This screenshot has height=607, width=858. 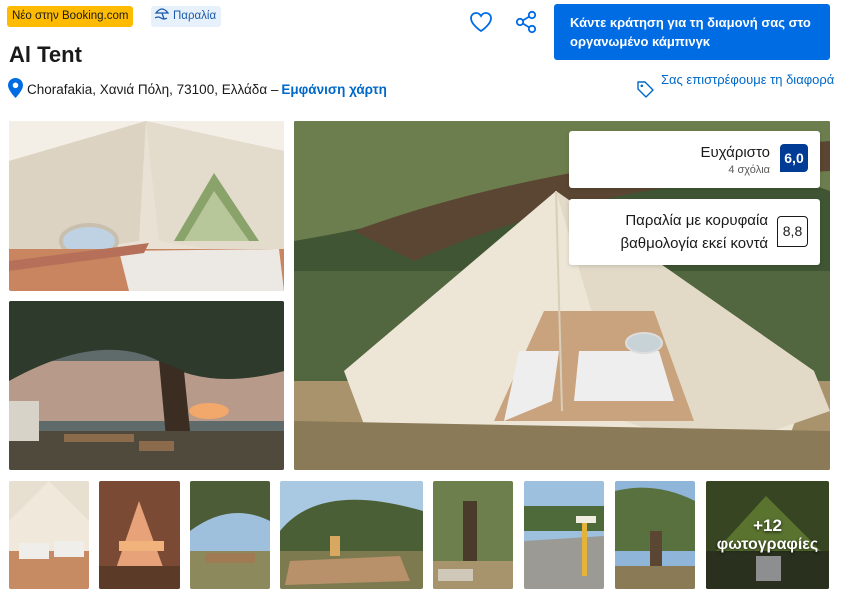 I want to click on heart-icon, so click(x=481, y=24).